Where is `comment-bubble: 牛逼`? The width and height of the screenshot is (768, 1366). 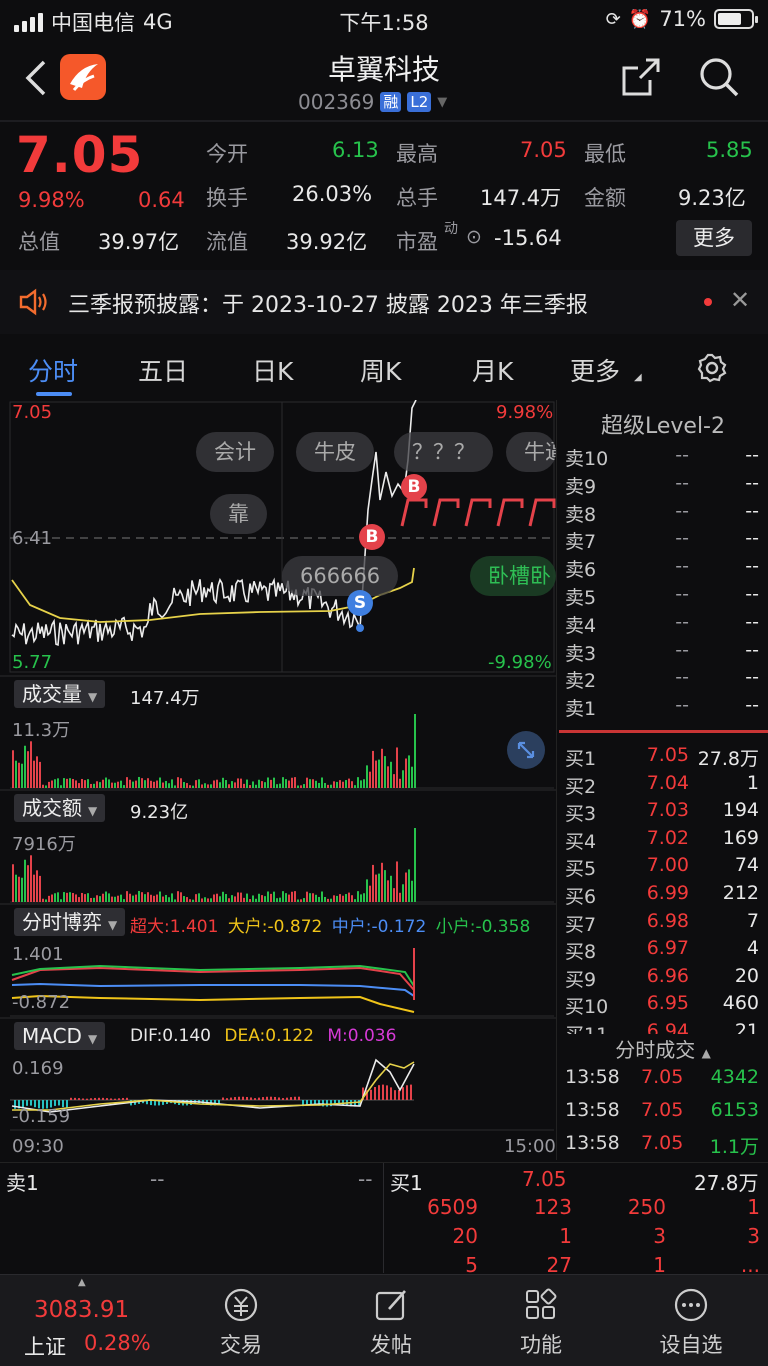 comment-bubble: 牛逼 is located at coordinates (531, 452).